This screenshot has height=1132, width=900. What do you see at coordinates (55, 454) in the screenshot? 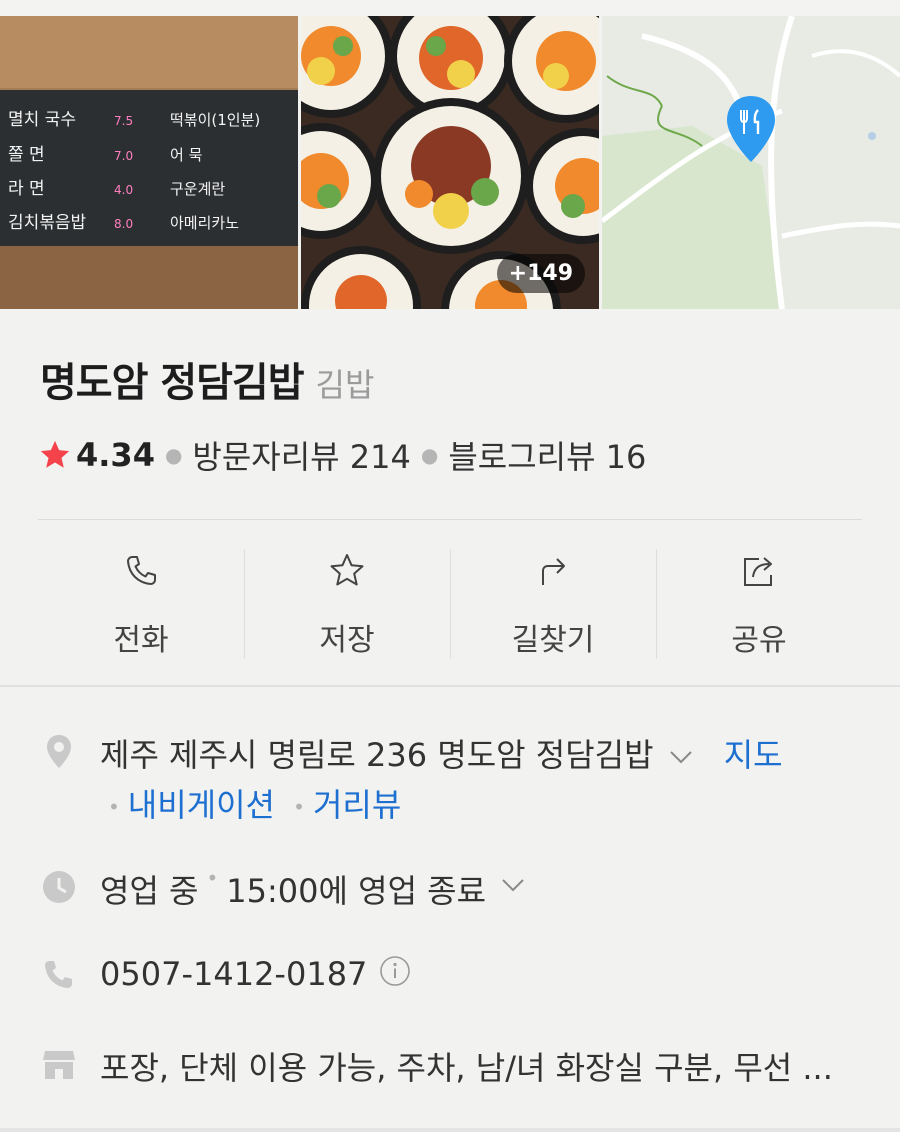
I see `rating-star-icon` at bounding box center [55, 454].